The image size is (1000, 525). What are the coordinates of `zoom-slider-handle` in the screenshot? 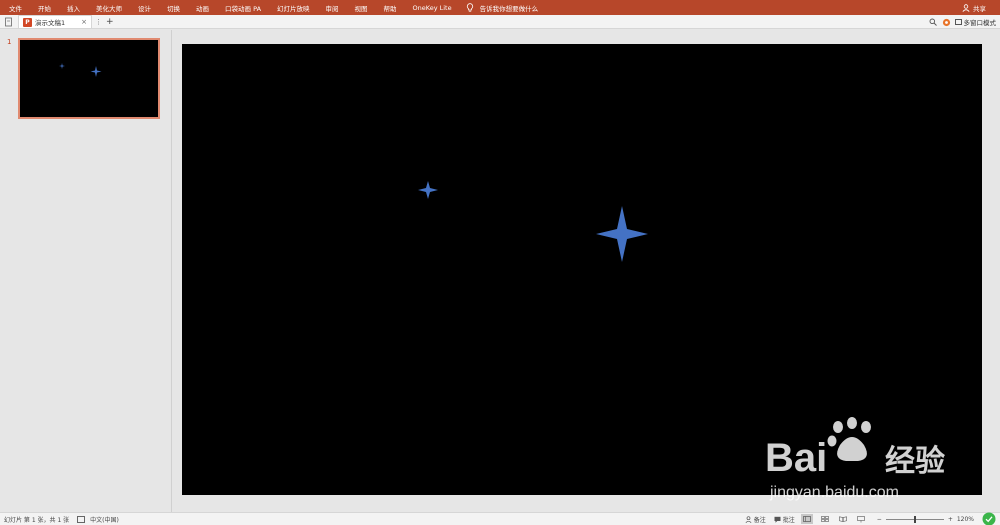 It's located at (914, 519).